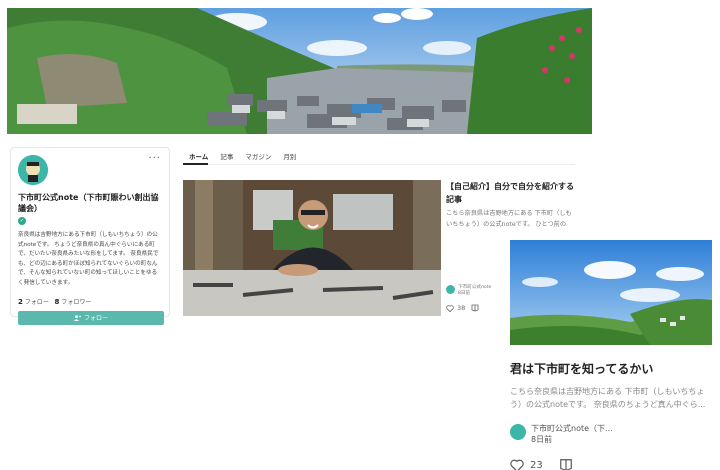 The image size is (720, 470). I want to click on article-card-meta: 下市町公式note（下... 8日前, so click(611, 434).